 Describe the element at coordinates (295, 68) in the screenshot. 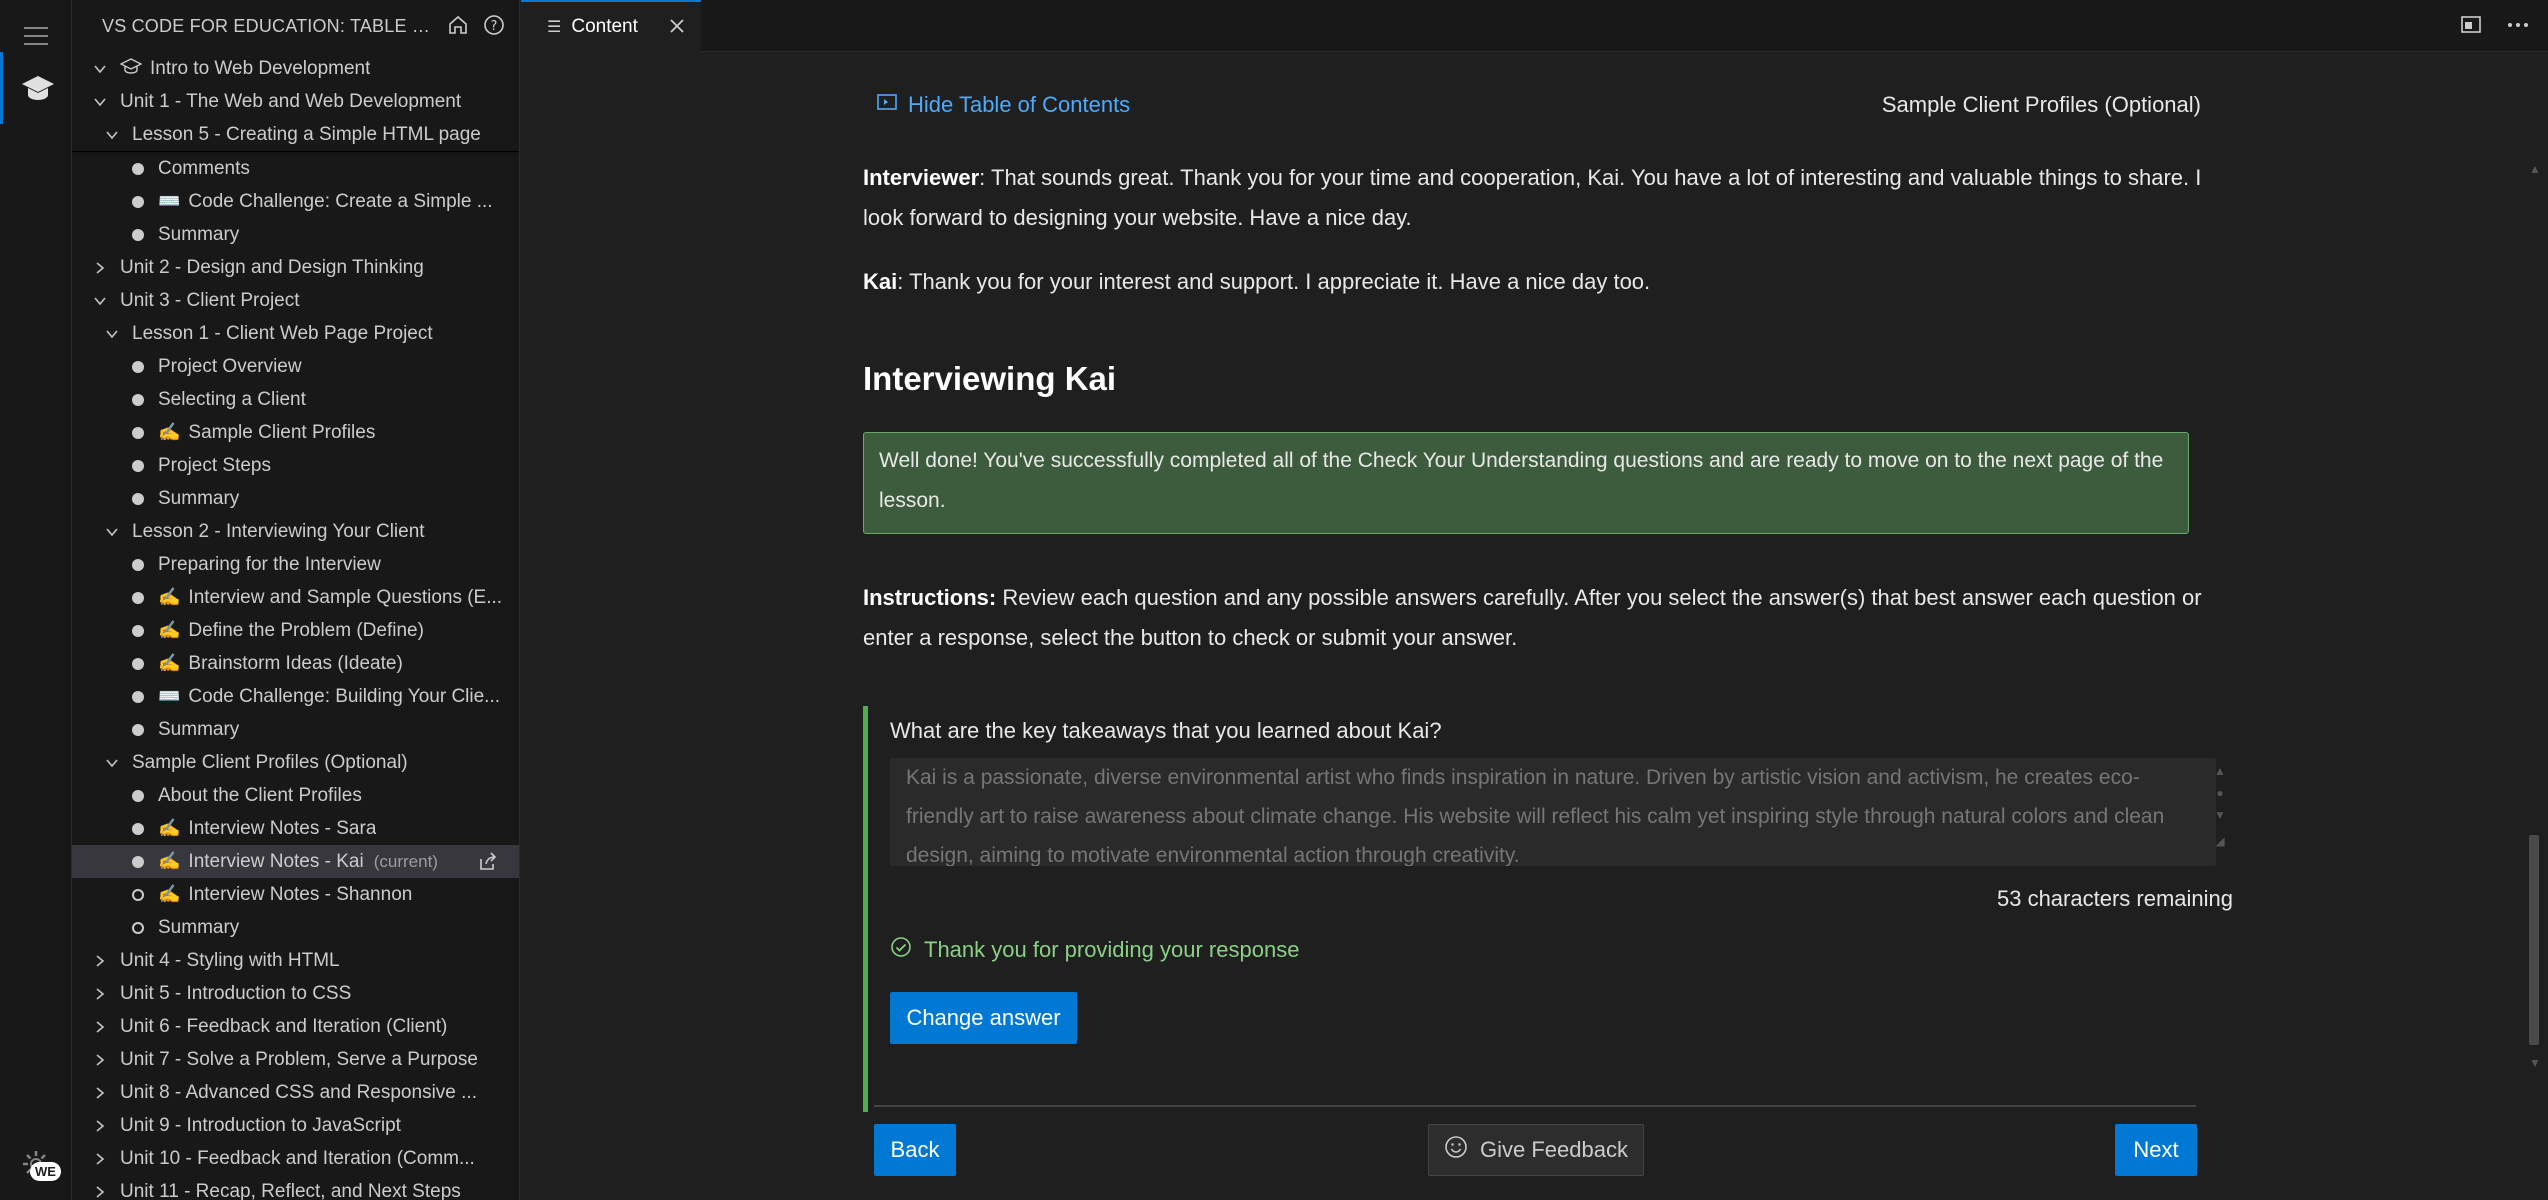

I see `tree-item: Intro to Web Development` at that location.